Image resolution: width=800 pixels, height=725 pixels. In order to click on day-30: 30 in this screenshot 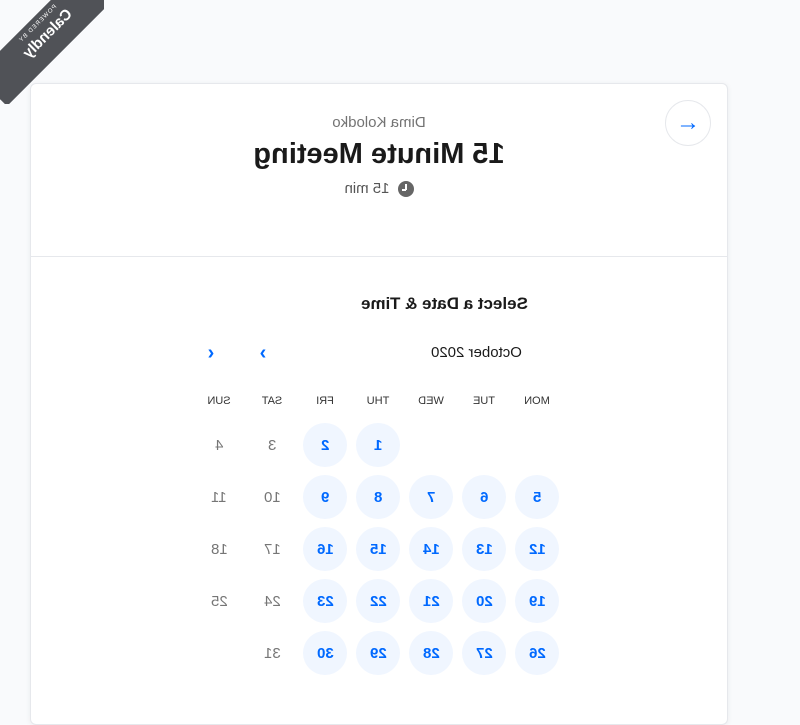, I will do `click(325, 653)`.